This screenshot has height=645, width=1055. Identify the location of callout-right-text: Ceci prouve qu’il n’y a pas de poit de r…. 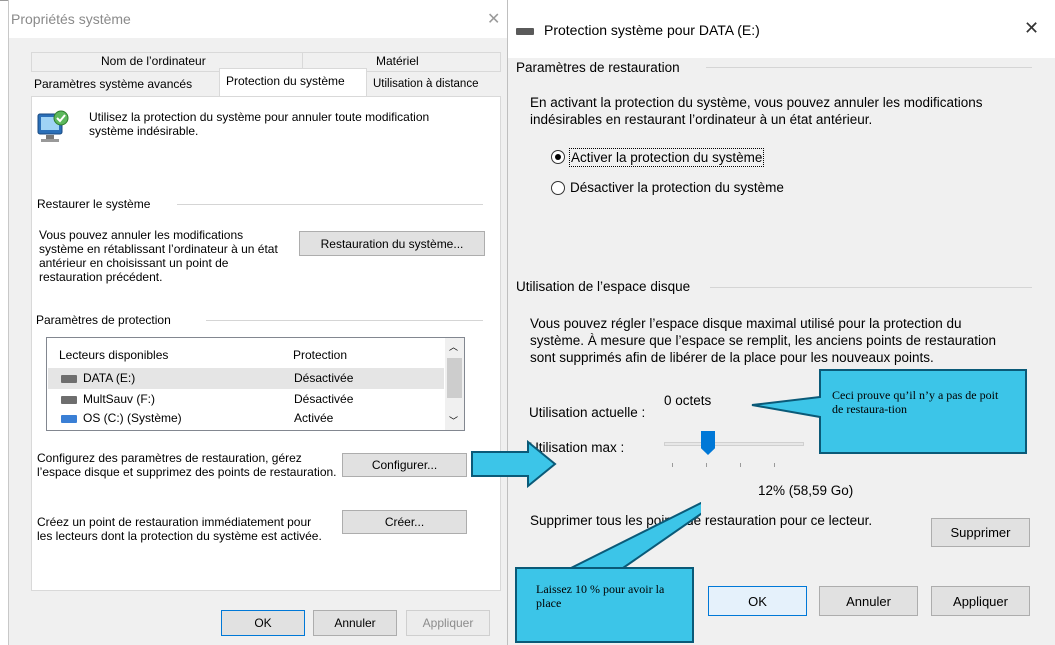
(915, 402).